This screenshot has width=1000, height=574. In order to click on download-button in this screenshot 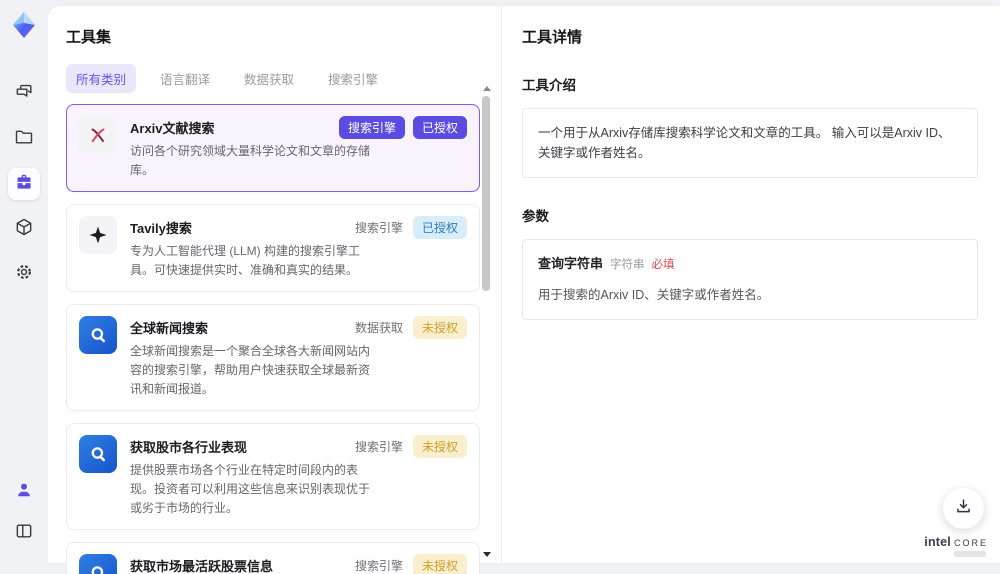, I will do `click(963, 508)`.